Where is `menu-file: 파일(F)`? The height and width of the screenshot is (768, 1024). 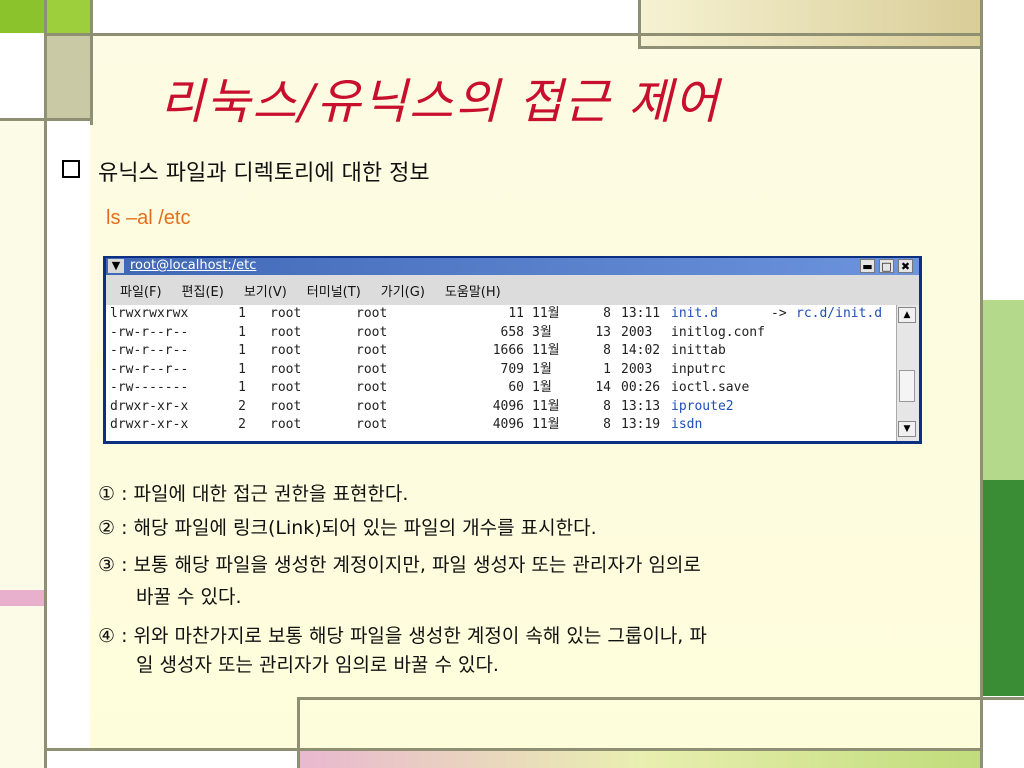 menu-file: 파일(F) is located at coordinates (141, 290).